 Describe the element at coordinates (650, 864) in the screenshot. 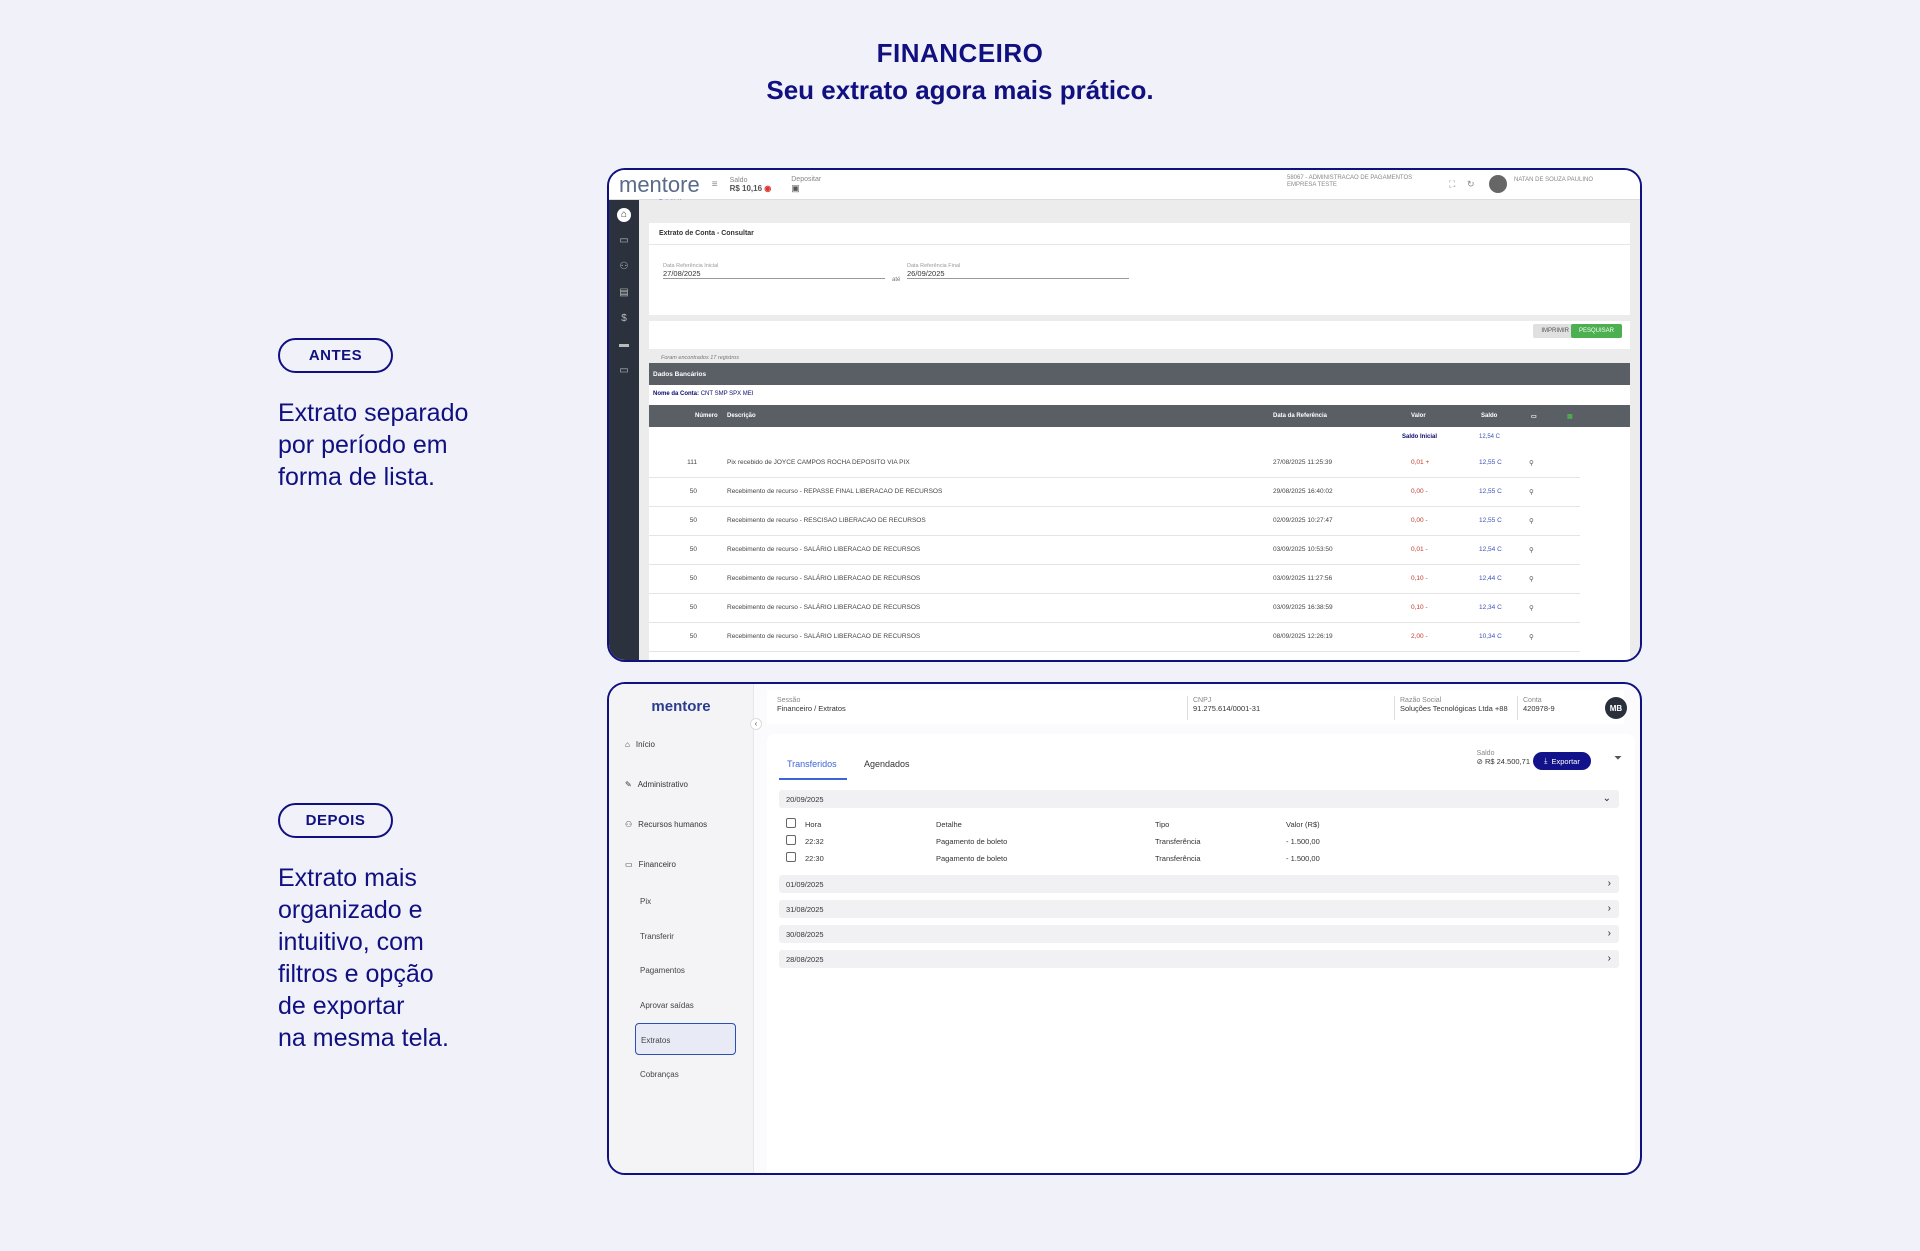

I see `menu-financeiro: ▭ Financeiro` at that location.